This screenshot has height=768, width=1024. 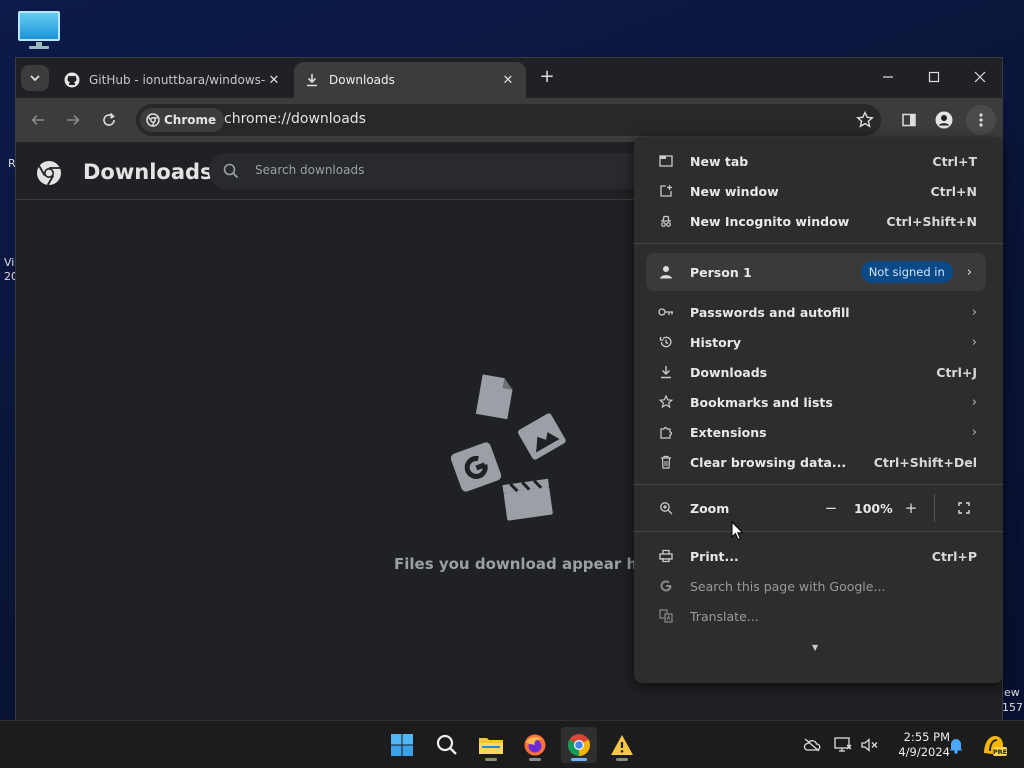 I want to click on taskbar-clock: 2:55 PM 4/9/2024, so click(x=919, y=745).